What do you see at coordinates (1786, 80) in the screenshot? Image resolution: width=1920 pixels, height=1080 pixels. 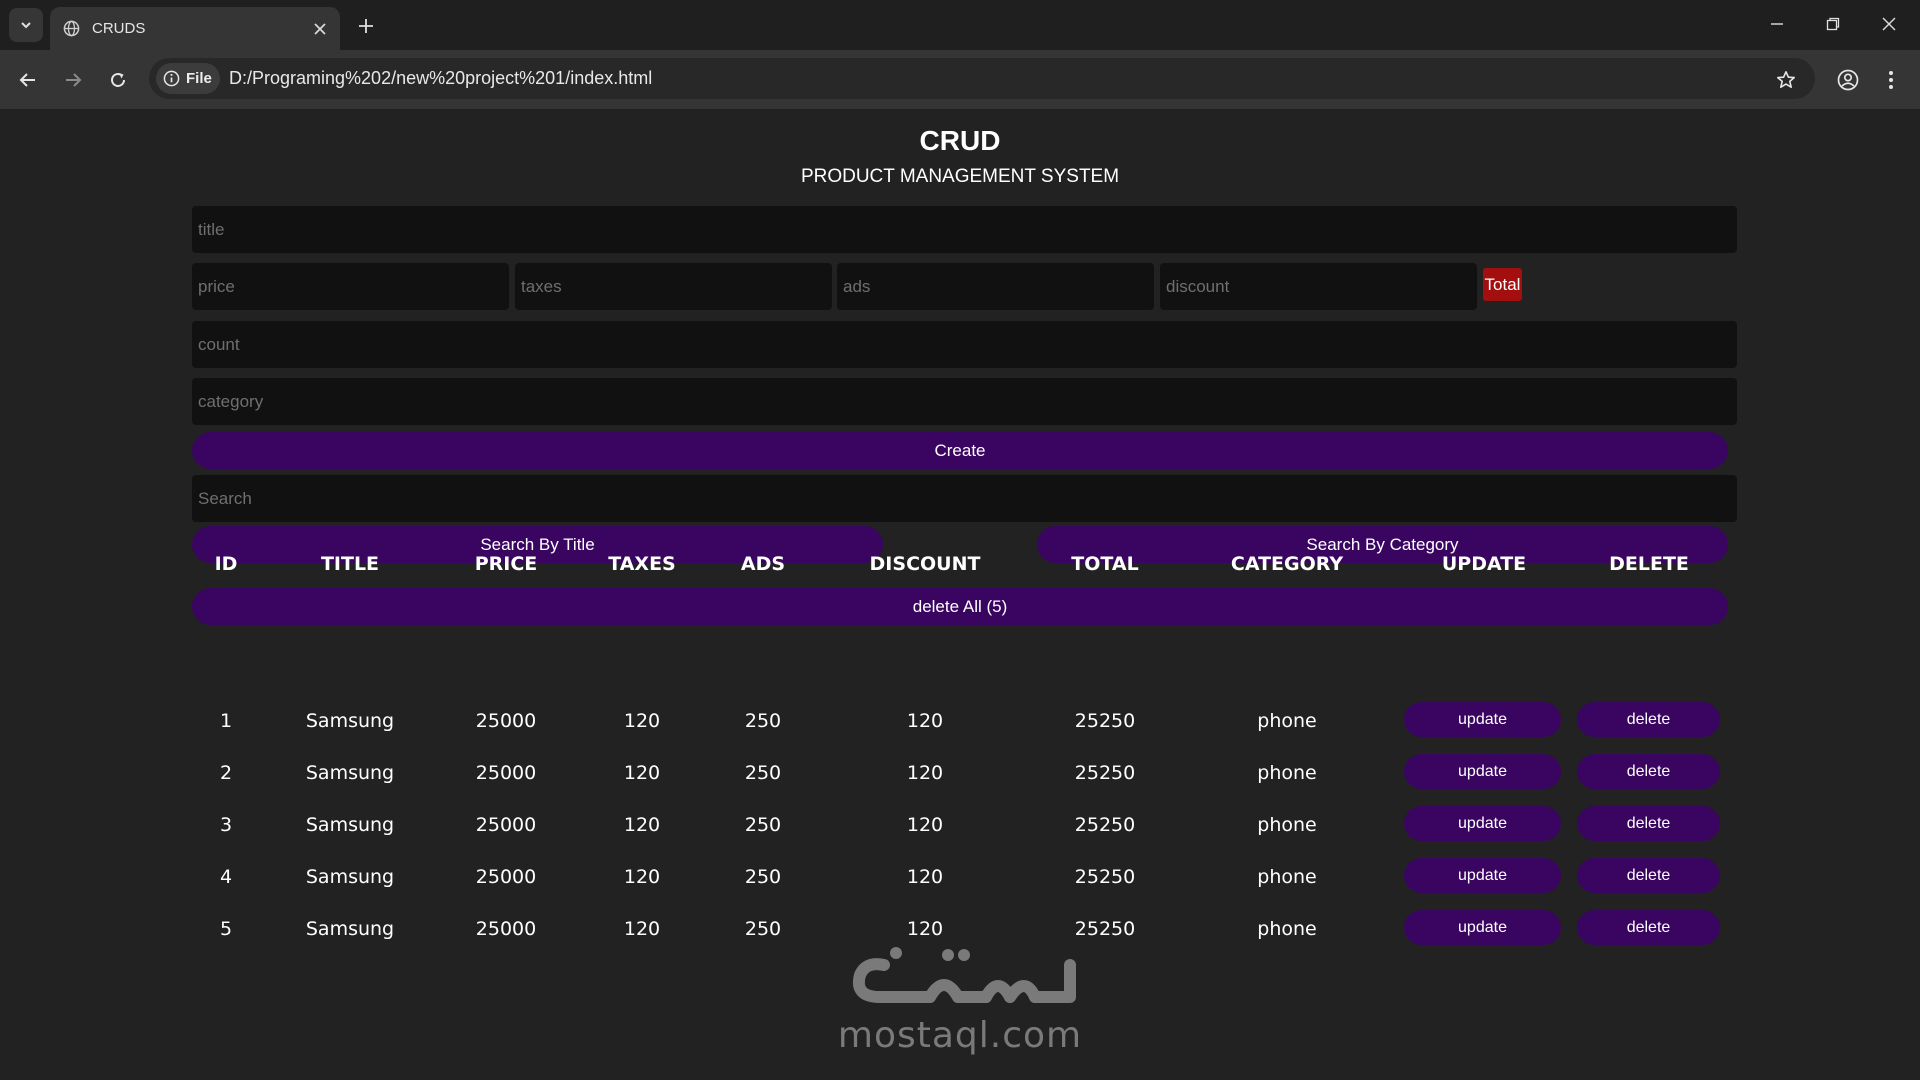 I see `star-icon` at bounding box center [1786, 80].